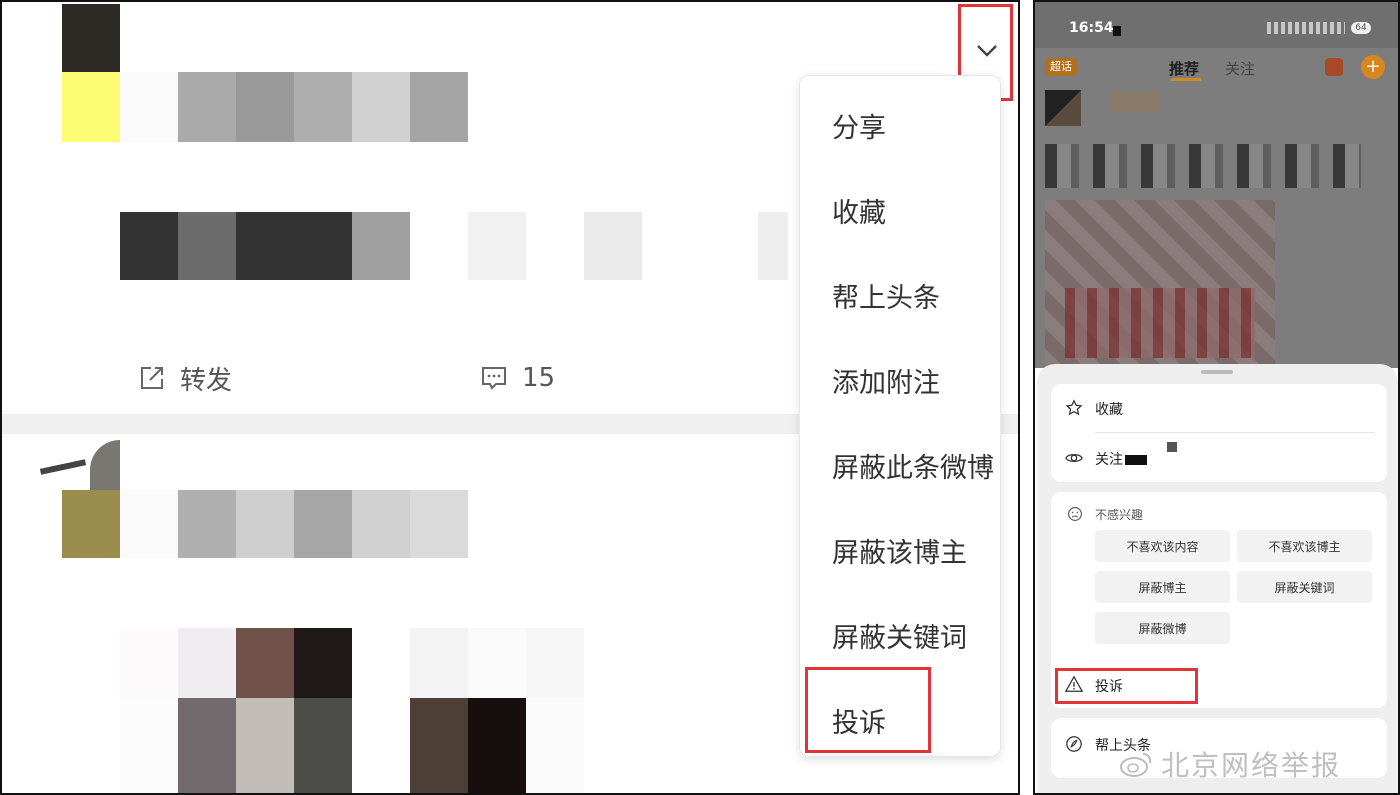 The height and width of the screenshot is (795, 1400). I want to click on chip-block-keyword: 屏蔽关键词, so click(1304, 587).